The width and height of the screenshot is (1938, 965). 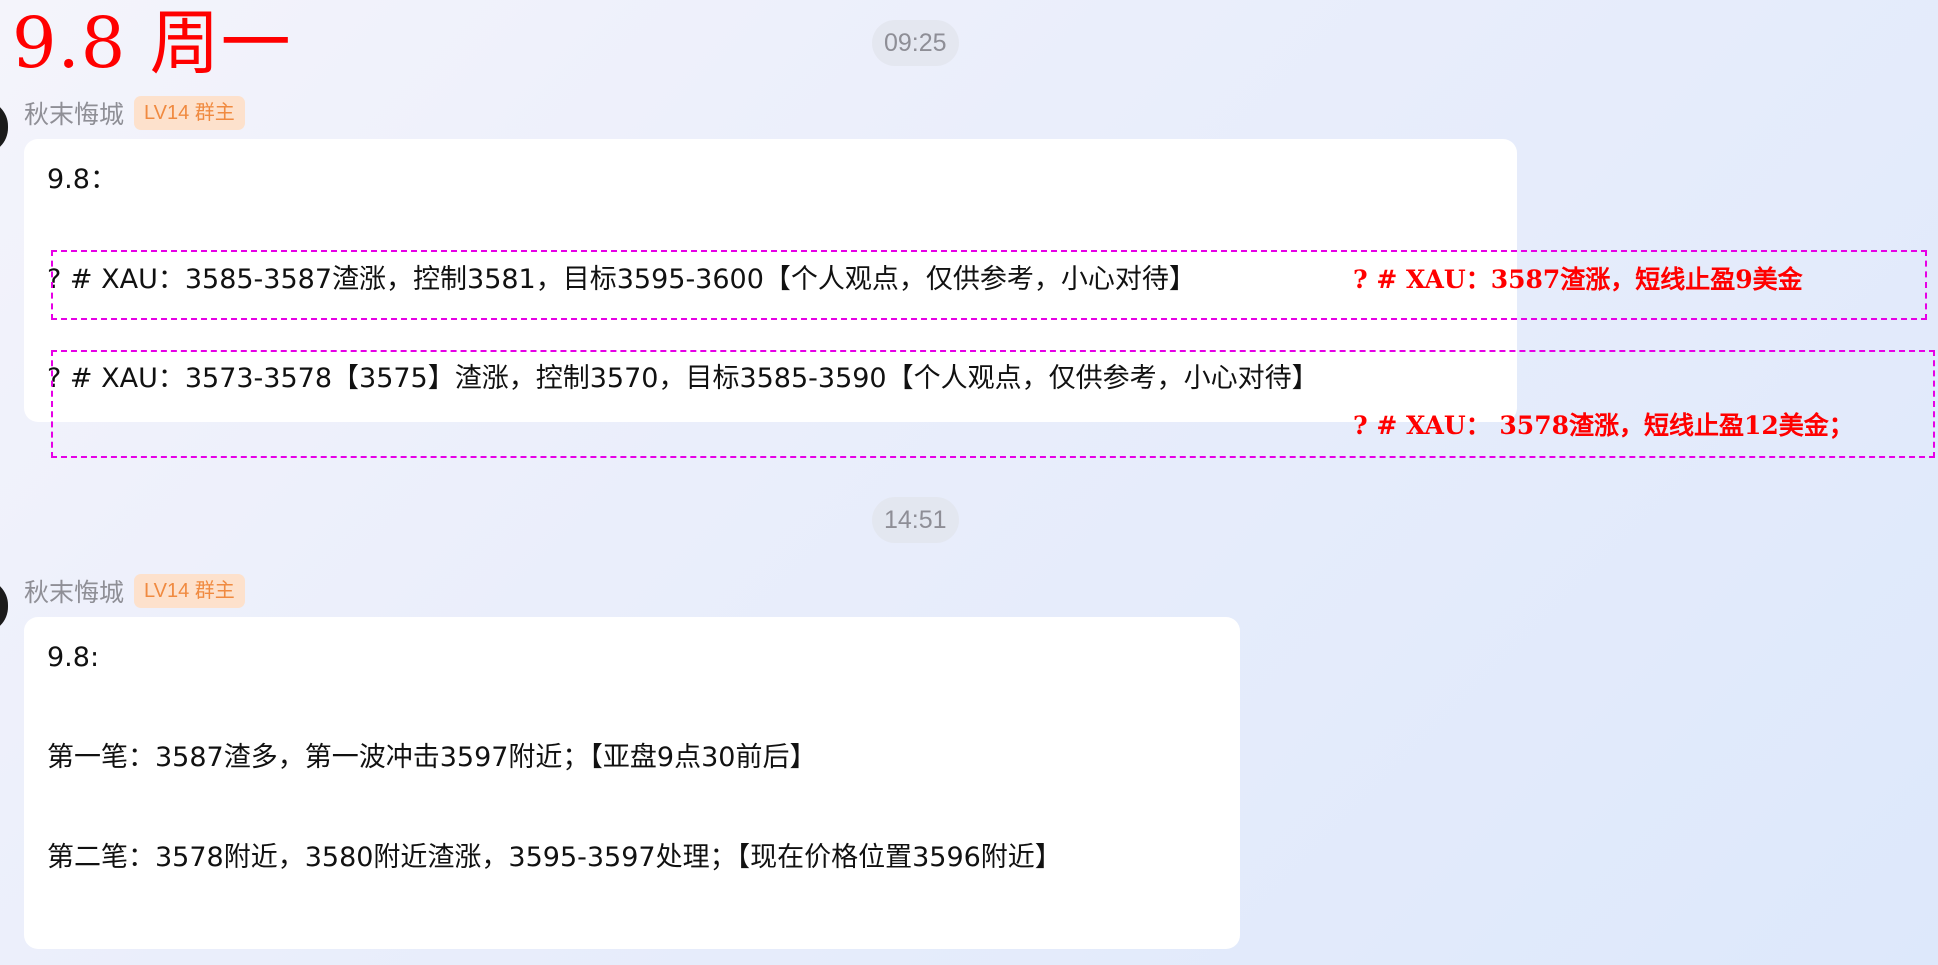 I want to click on annotation-text: ? # XAU： 3578渣涨，短线止盈12美金；, so click(x=1603, y=425).